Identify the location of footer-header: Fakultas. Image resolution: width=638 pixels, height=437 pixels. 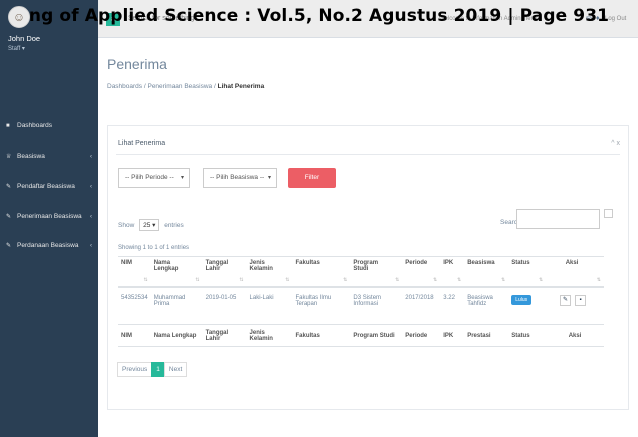
(321, 335).